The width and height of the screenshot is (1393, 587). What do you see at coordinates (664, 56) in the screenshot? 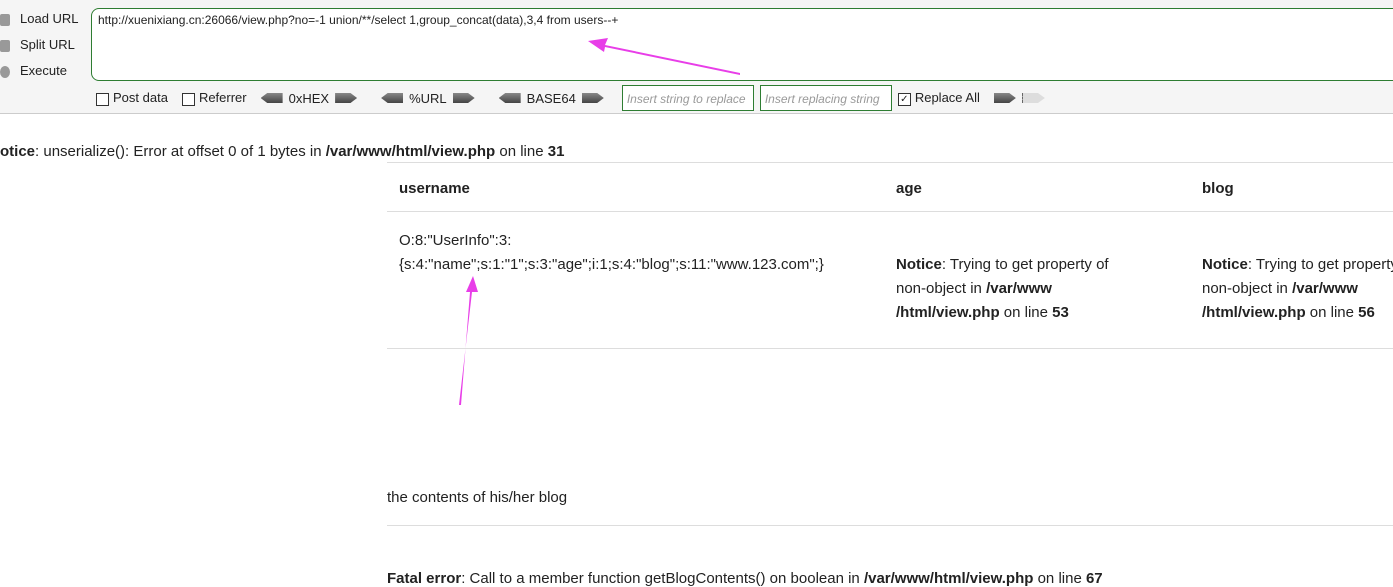
I see `arrow-to-url` at bounding box center [664, 56].